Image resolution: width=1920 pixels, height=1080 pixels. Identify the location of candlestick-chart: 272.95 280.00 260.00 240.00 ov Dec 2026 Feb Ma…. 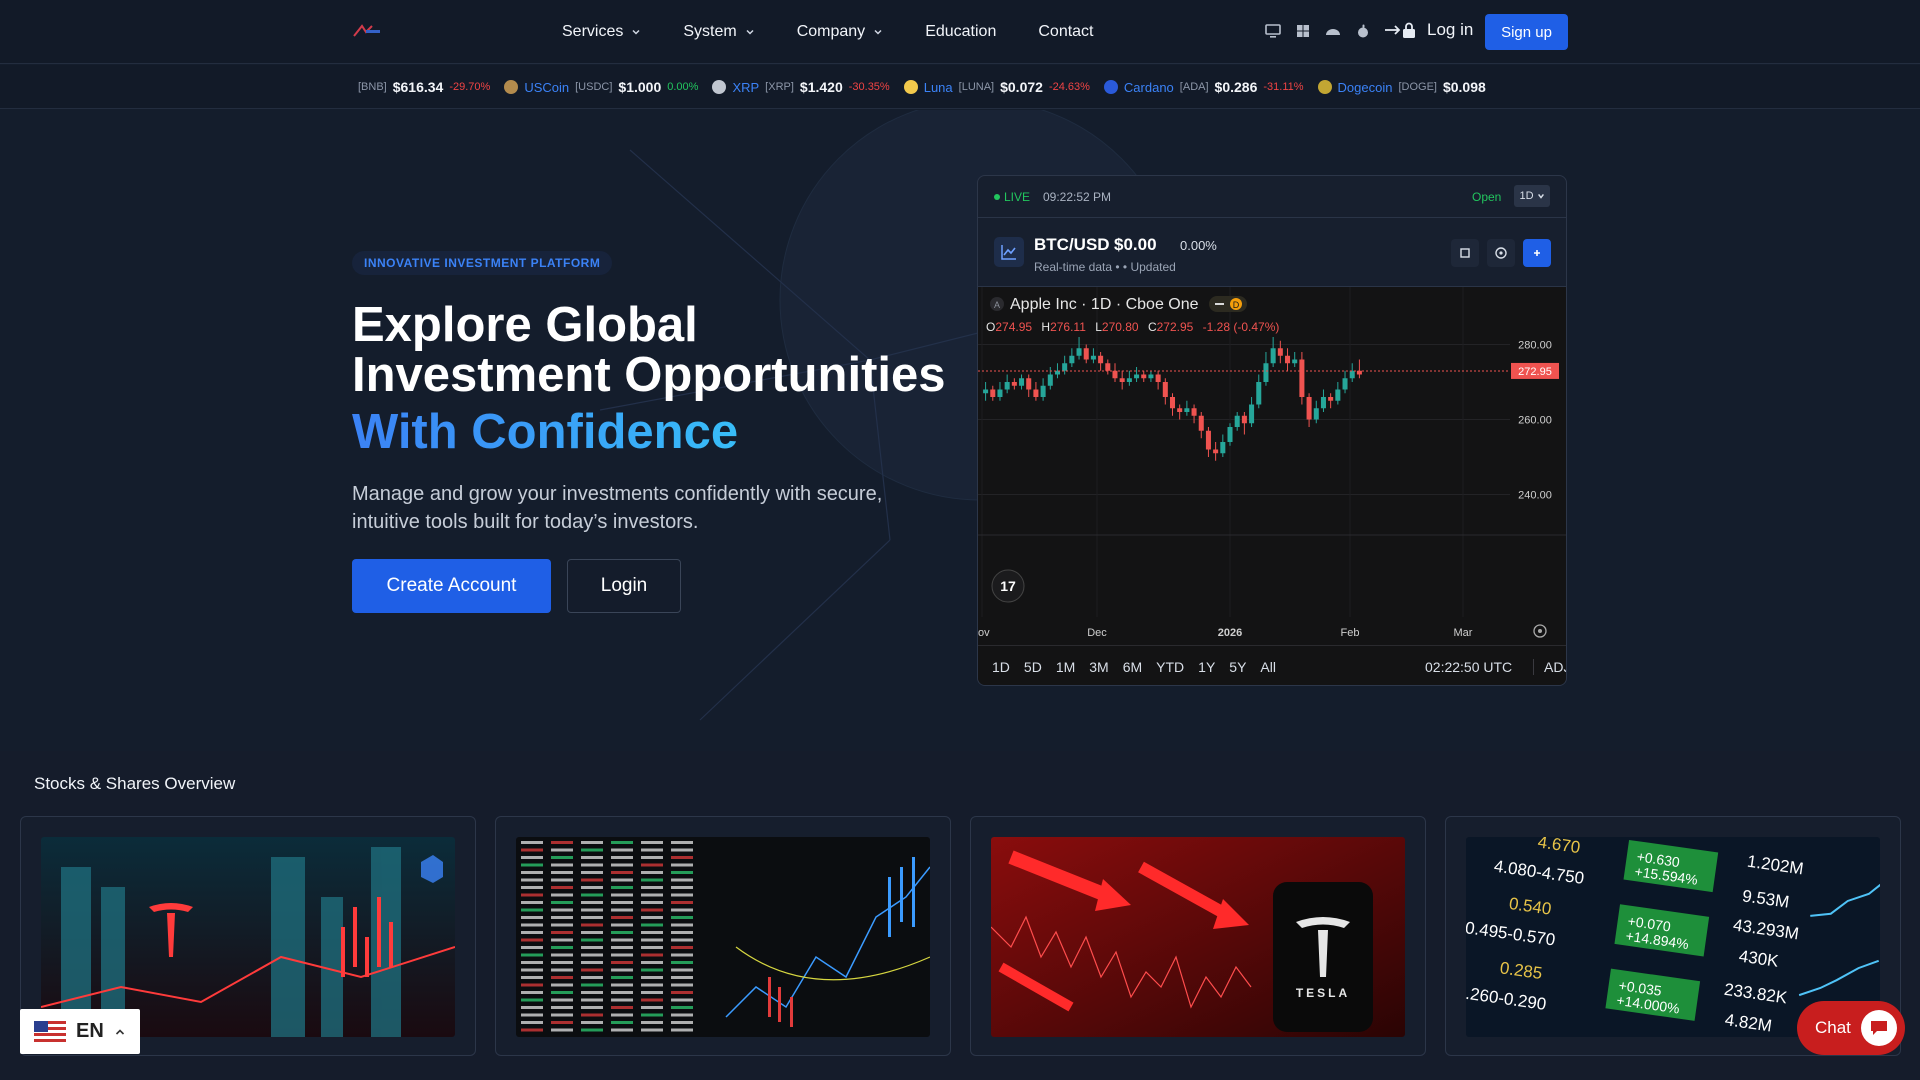
(1272, 466).